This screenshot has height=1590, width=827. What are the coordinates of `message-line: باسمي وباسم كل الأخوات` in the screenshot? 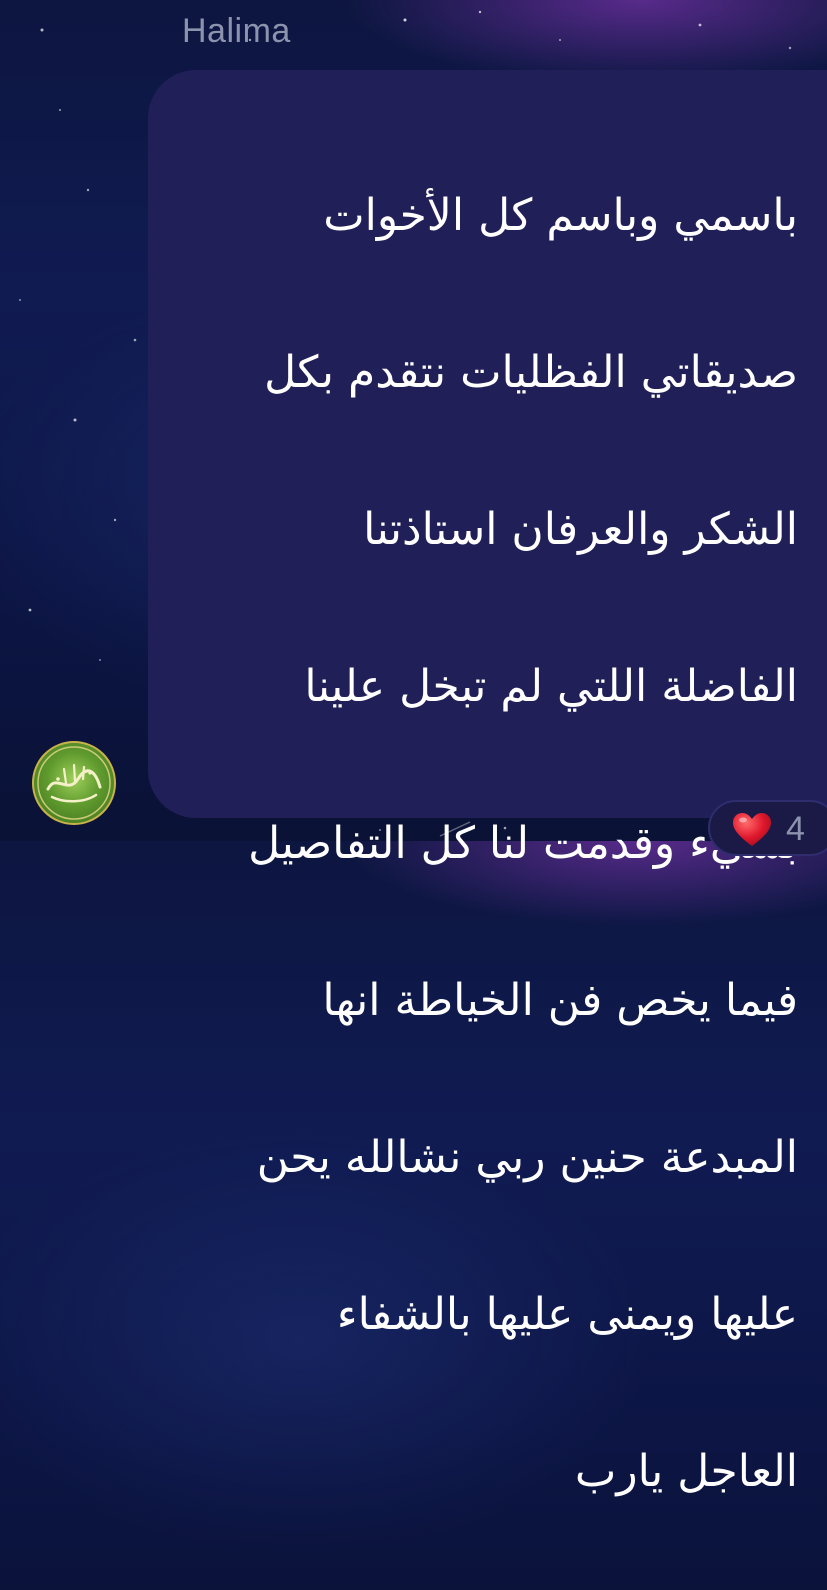 It's located at (560, 215).